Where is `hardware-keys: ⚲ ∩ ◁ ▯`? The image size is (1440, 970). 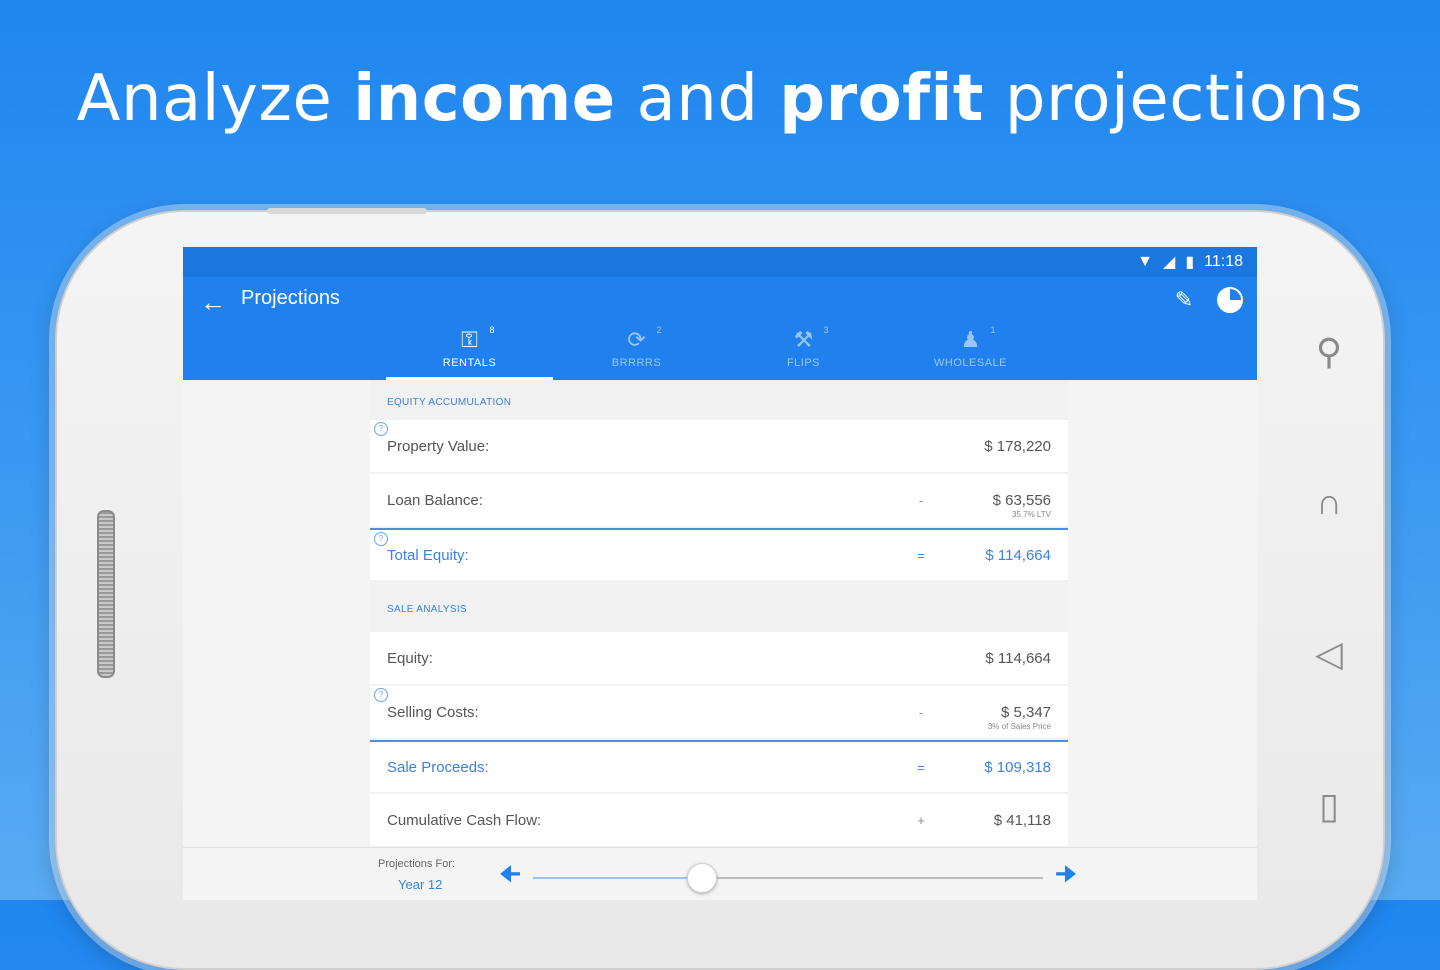
hardware-keys: ⚲ ∩ ◁ ▯ is located at coordinates (1328, 562).